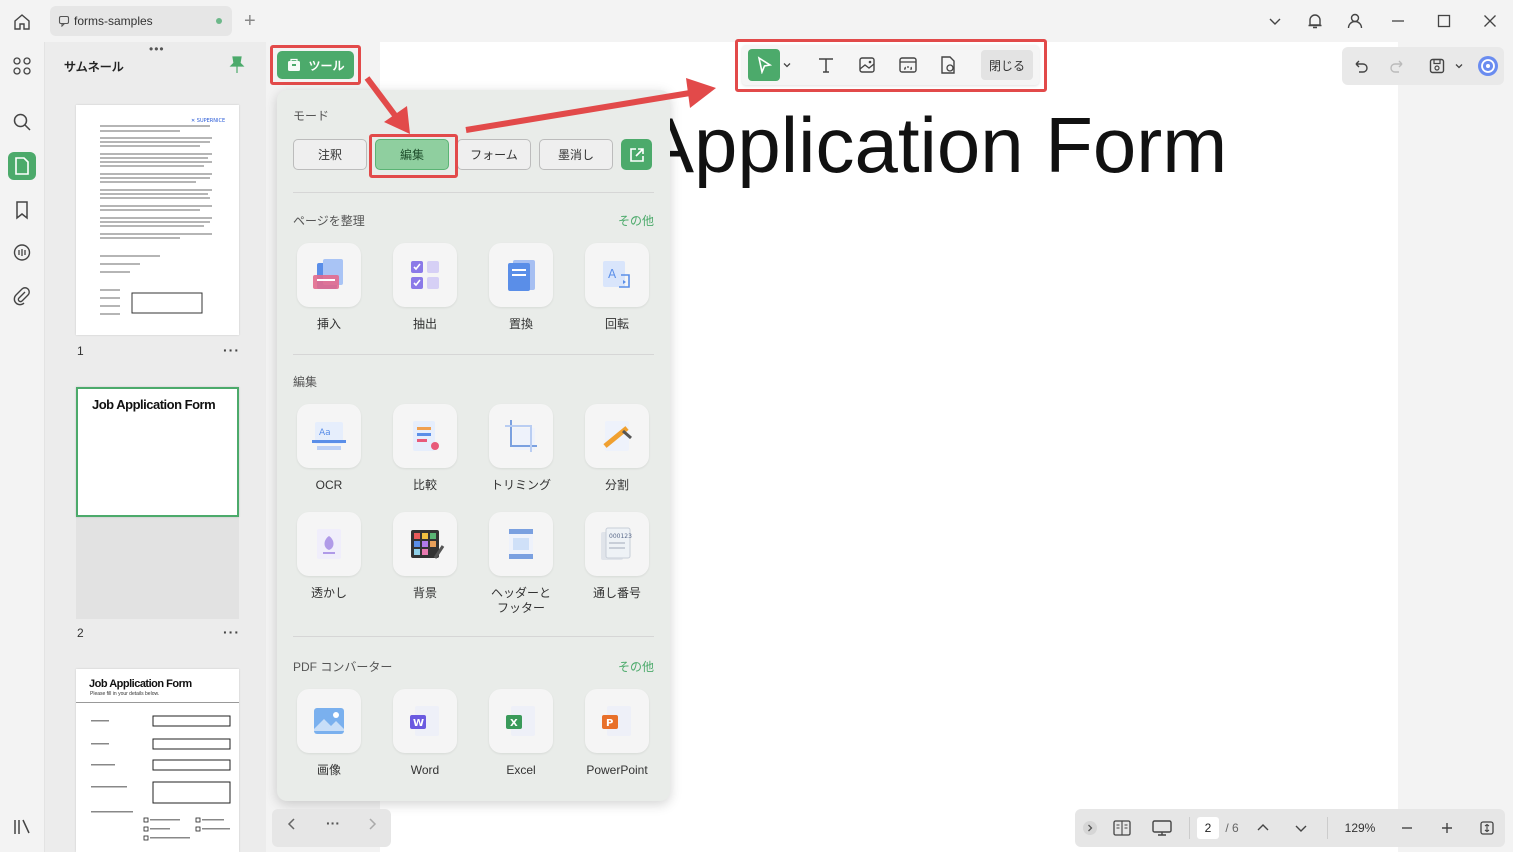 Image resolution: width=1513 pixels, height=852 pixels. I want to click on redo-icon, so click(1396, 66).